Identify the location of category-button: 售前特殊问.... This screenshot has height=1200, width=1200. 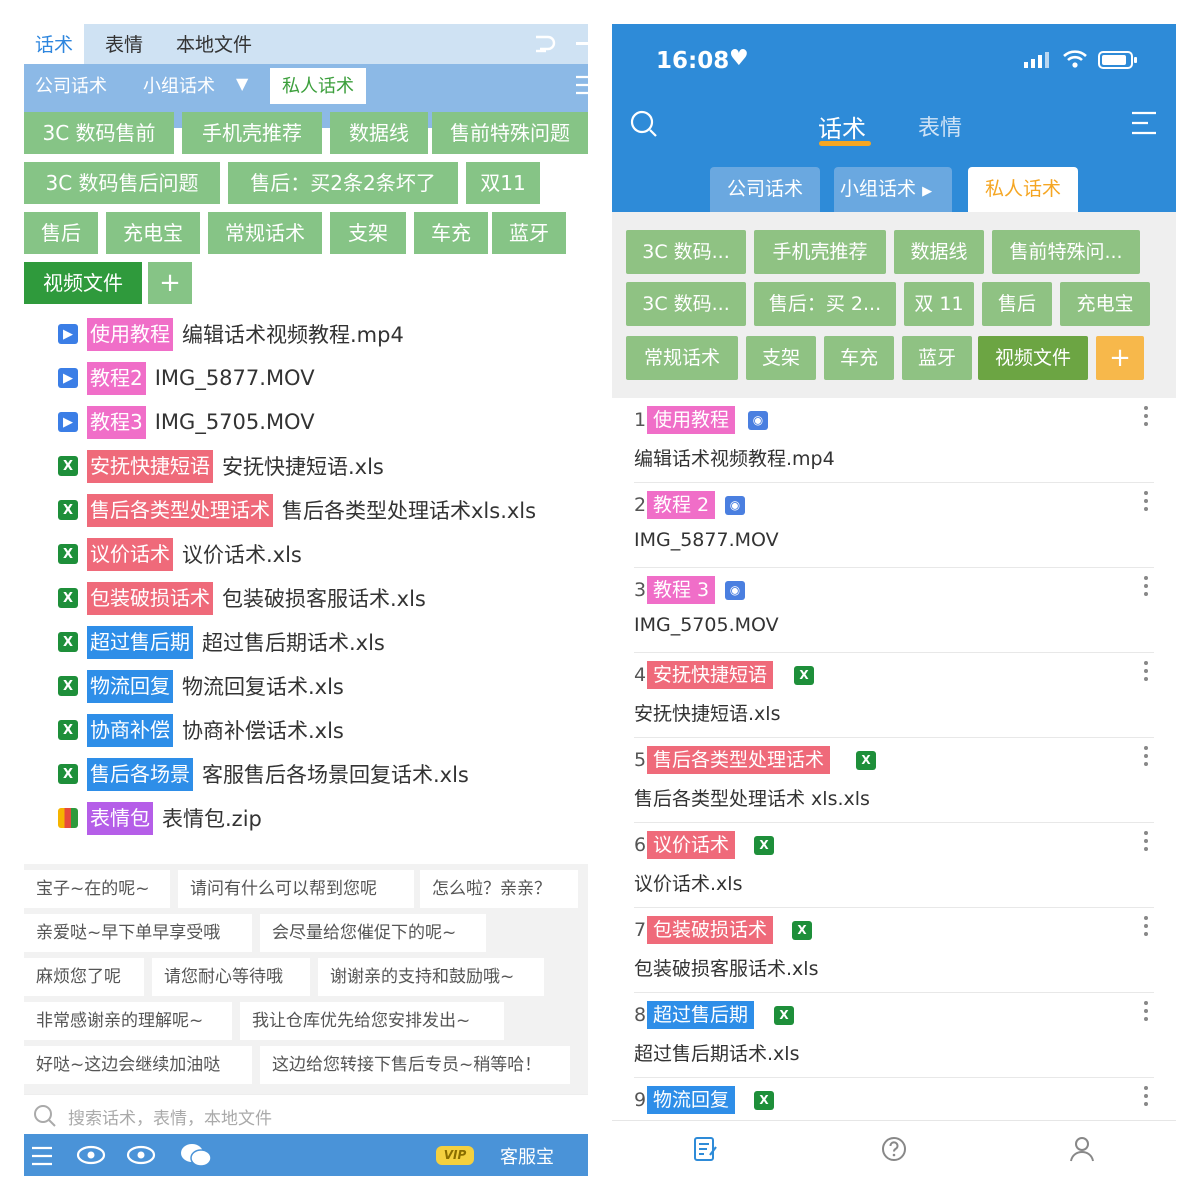
(1066, 252).